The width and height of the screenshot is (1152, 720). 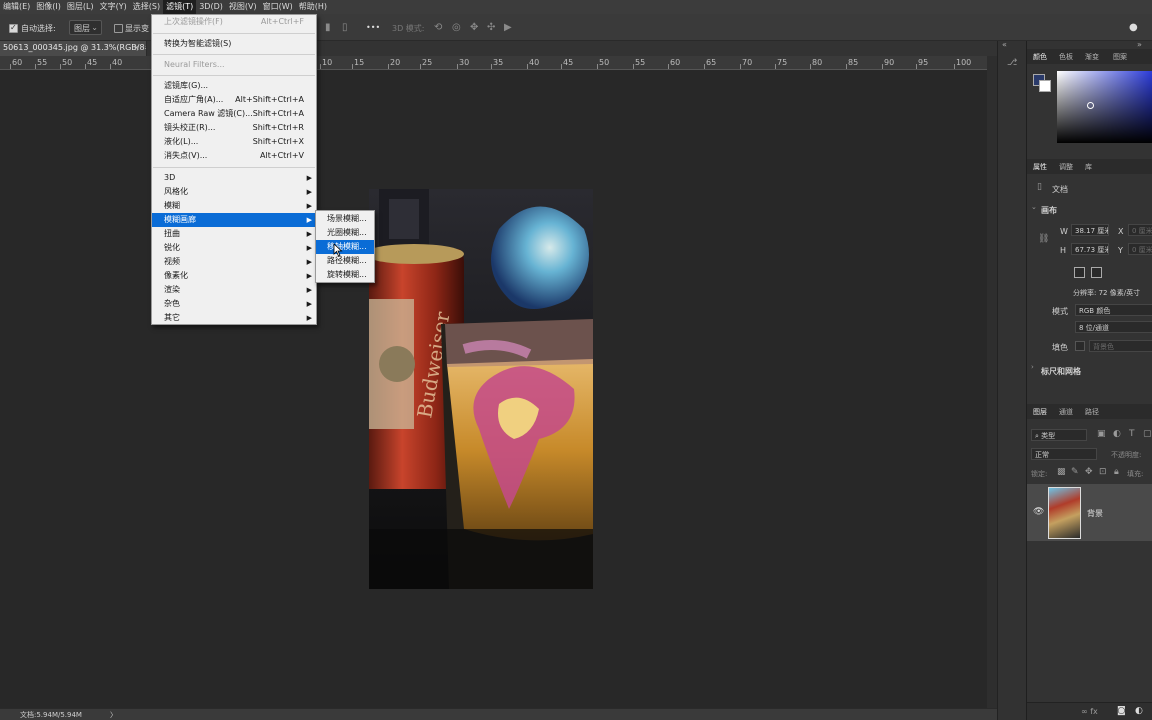 I want to click on align-left-icon: ▮, so click(x=328, y=27).